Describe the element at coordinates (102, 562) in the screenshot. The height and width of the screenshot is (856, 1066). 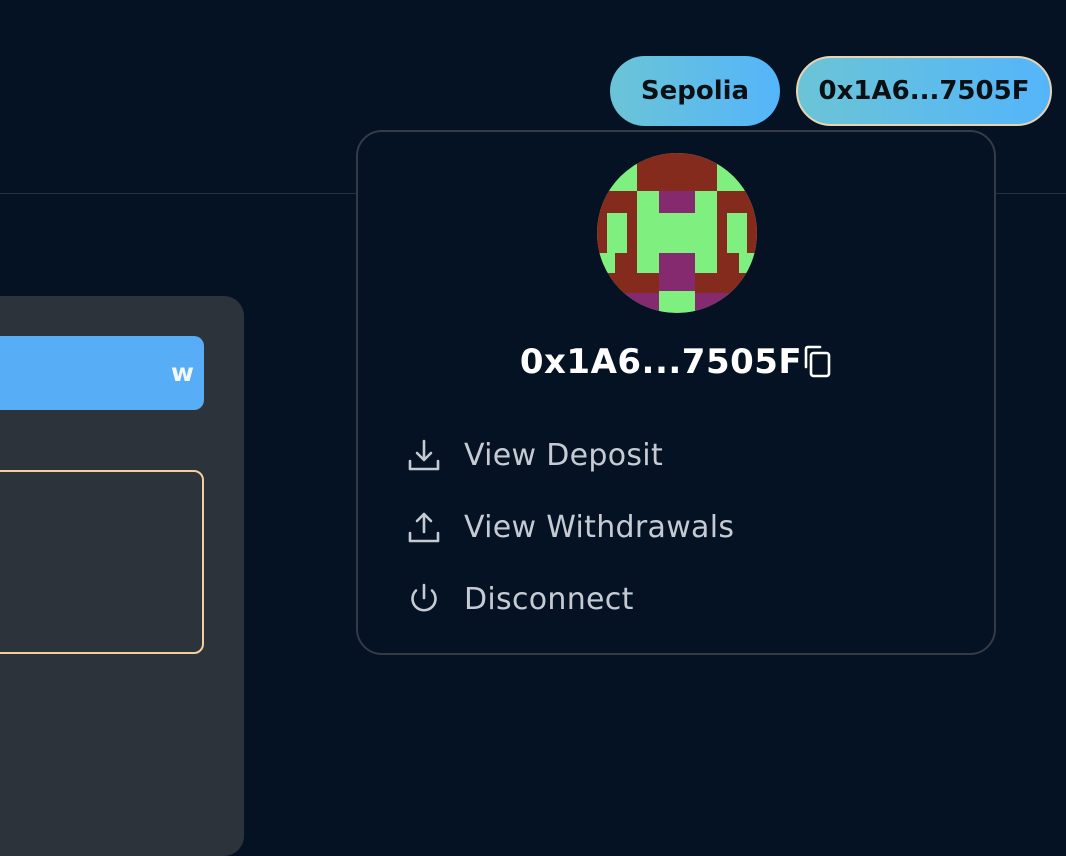
I see `input-box` at that location.